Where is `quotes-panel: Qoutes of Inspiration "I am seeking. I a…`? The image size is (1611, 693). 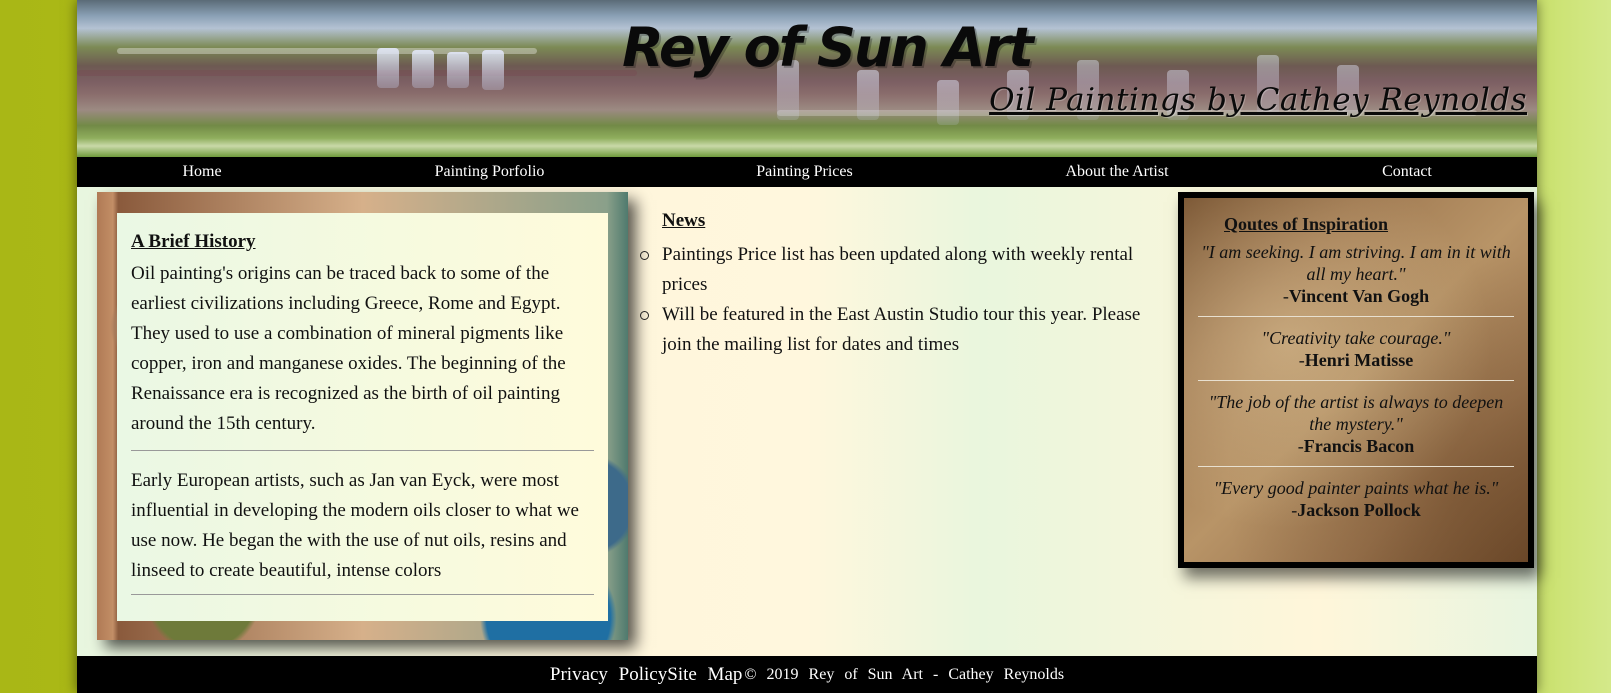 quotes-panel: Qoutes of Inspiration "I am seeking. I a… is located at coordinates (1356, 380).